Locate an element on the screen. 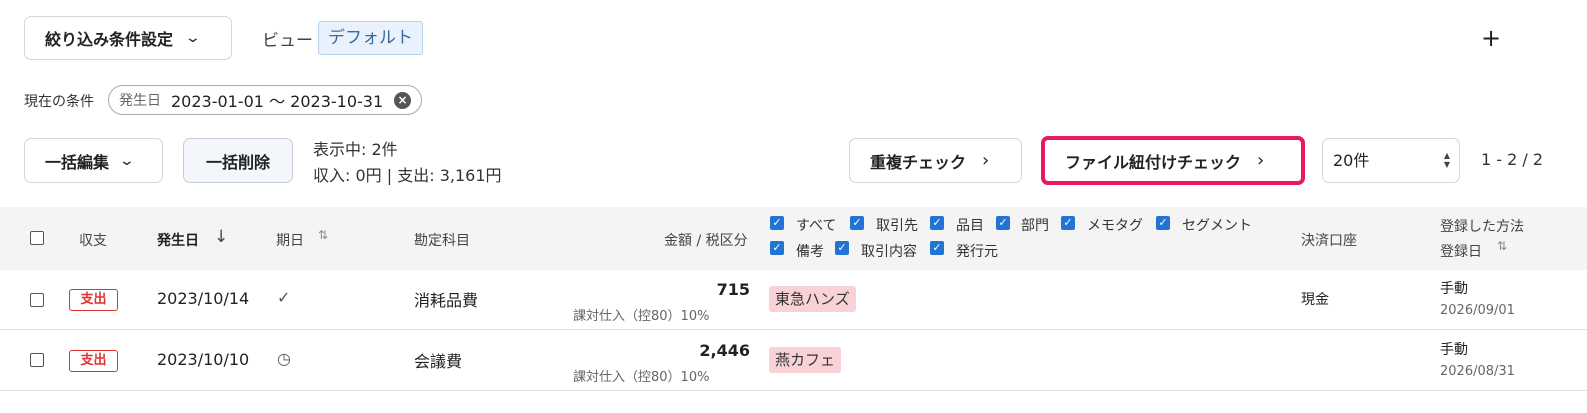 The height and width of the screenshot is (413, 1587). clock-icon: ◷ is located at coordinates (284, 358).